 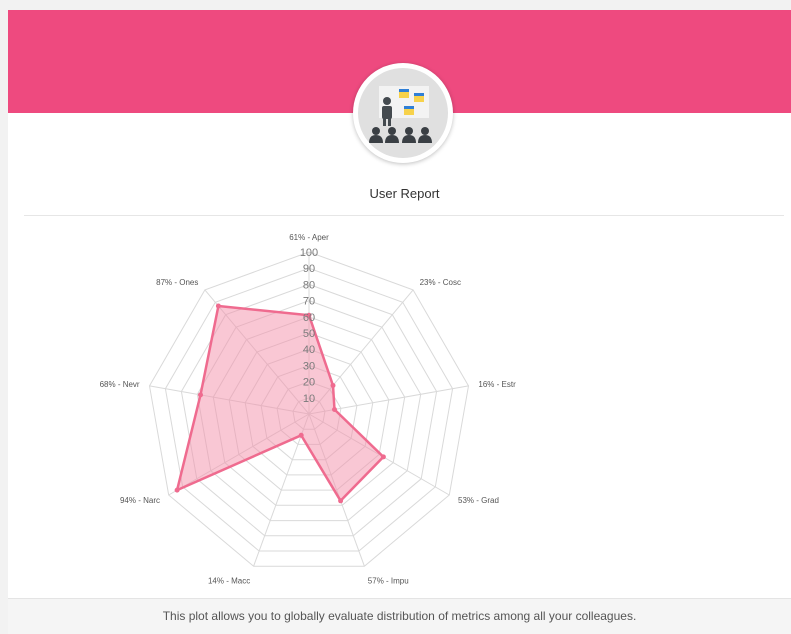 I want to click on axis-label: 61% - Aper, so click(x=309, y=237).